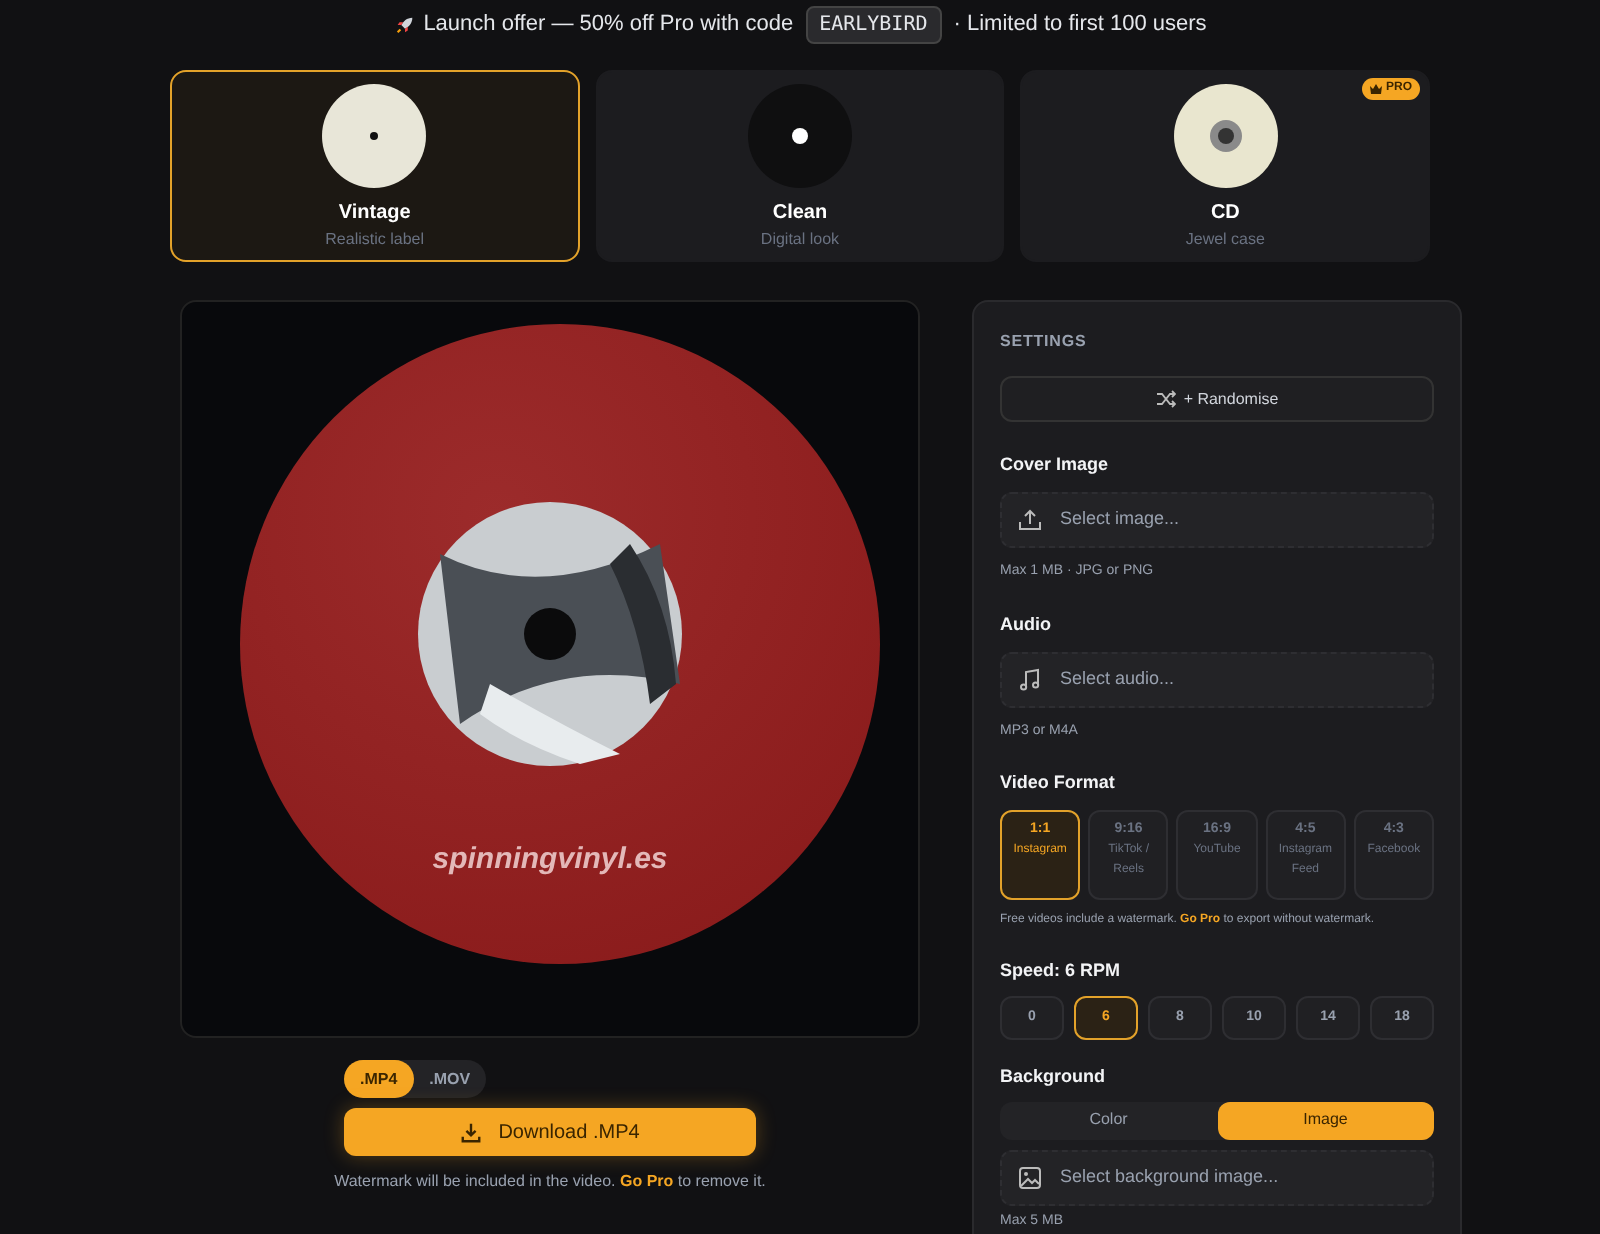  What do you see at coordinates (873, 25) in the screenshot?
I see `promo-code: EARLYBIRD` at bounding box center [873, 25].